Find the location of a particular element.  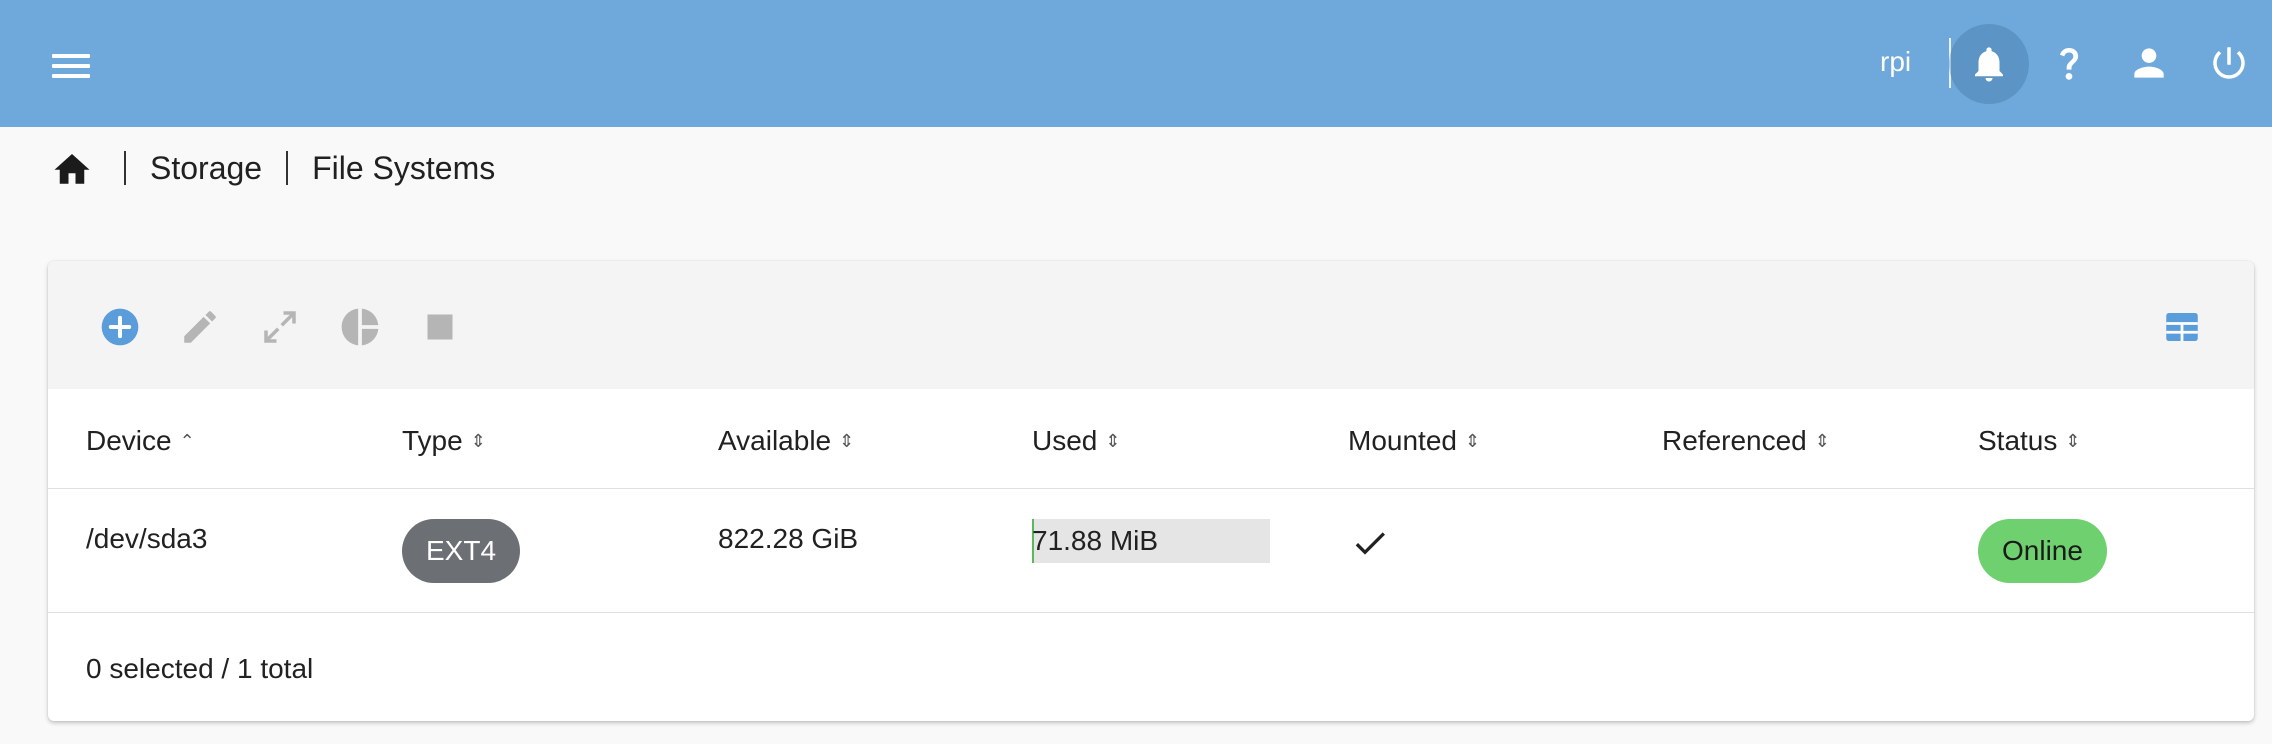

pencil-icon is located at coordinates (200, 327).